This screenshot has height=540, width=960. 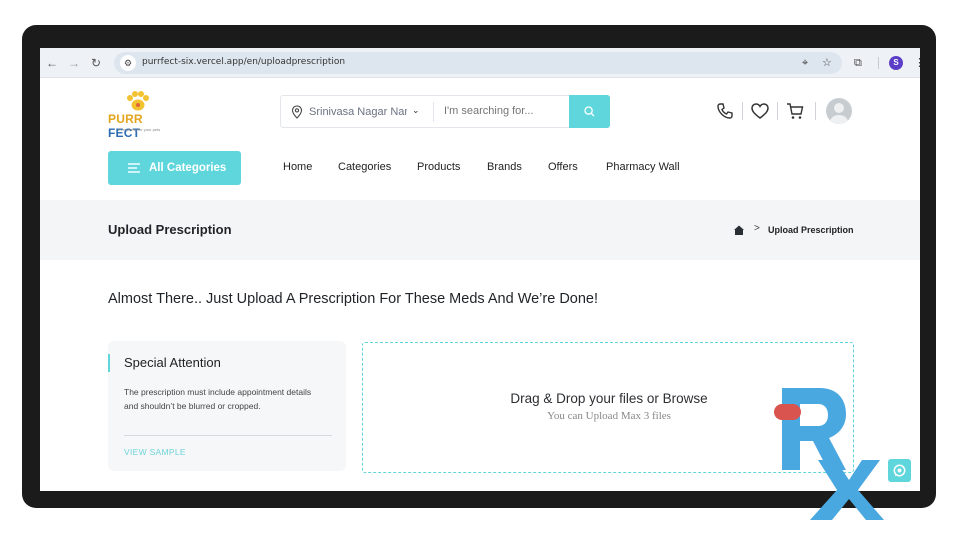 I want to click on heart-icon, so click(x=760, y=111).